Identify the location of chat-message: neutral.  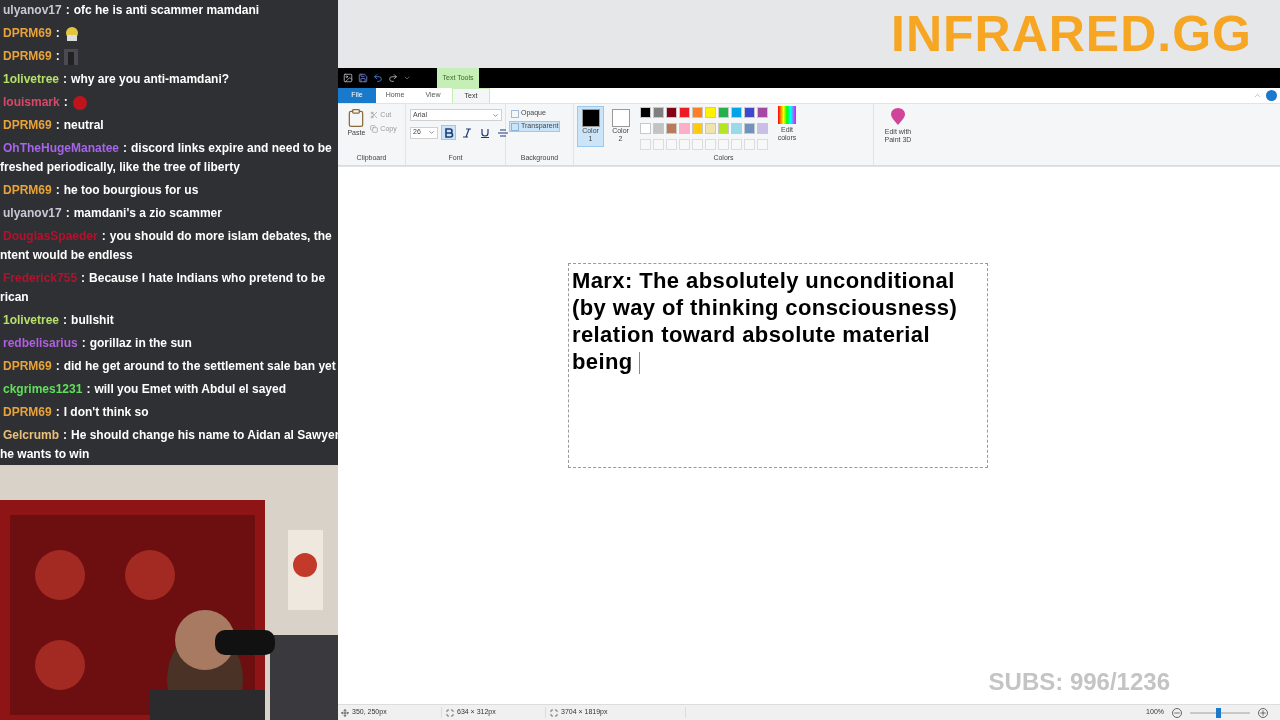
(83, 125).